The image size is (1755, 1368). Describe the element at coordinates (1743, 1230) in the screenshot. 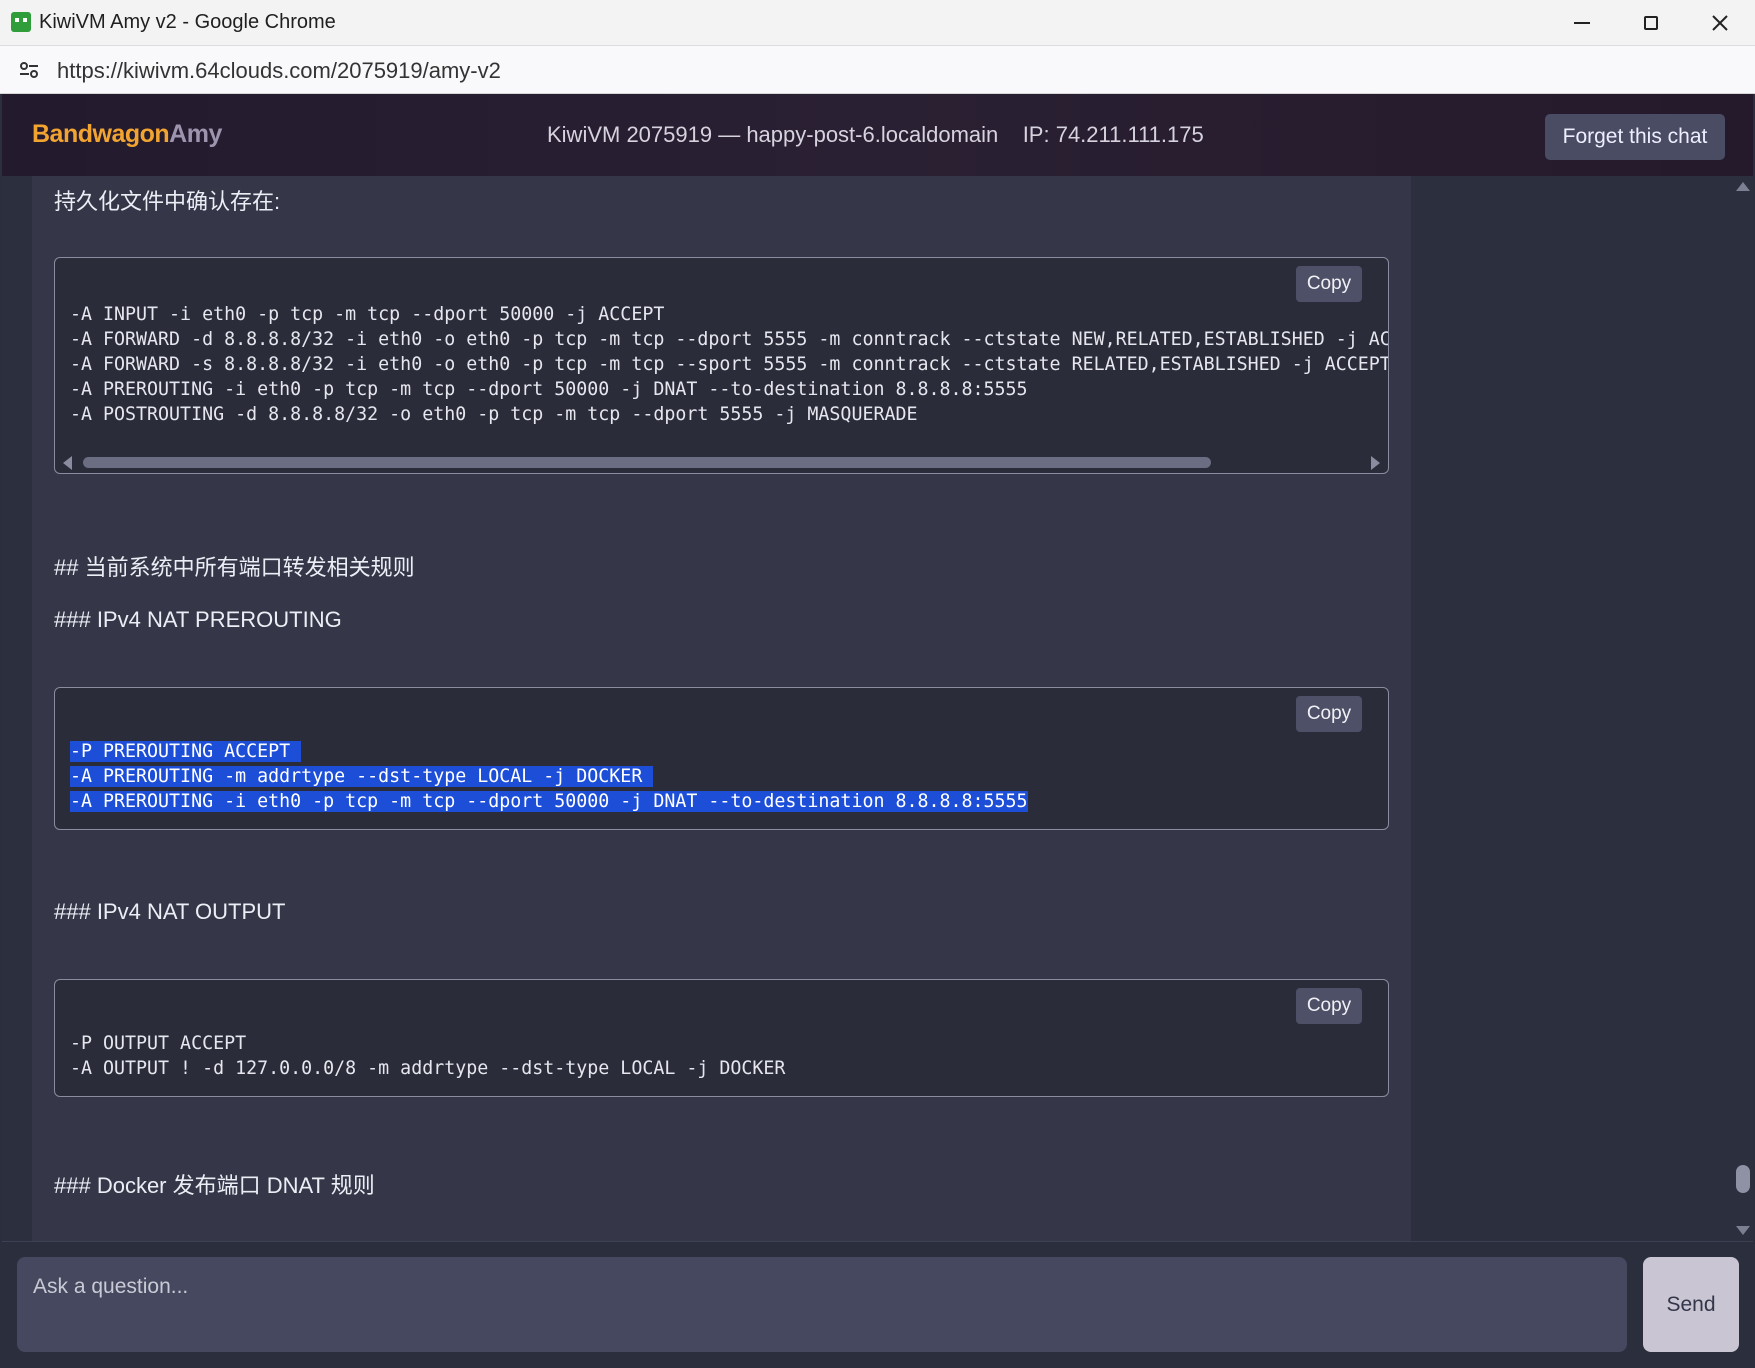

I see `scroll-down-icon` at that location.